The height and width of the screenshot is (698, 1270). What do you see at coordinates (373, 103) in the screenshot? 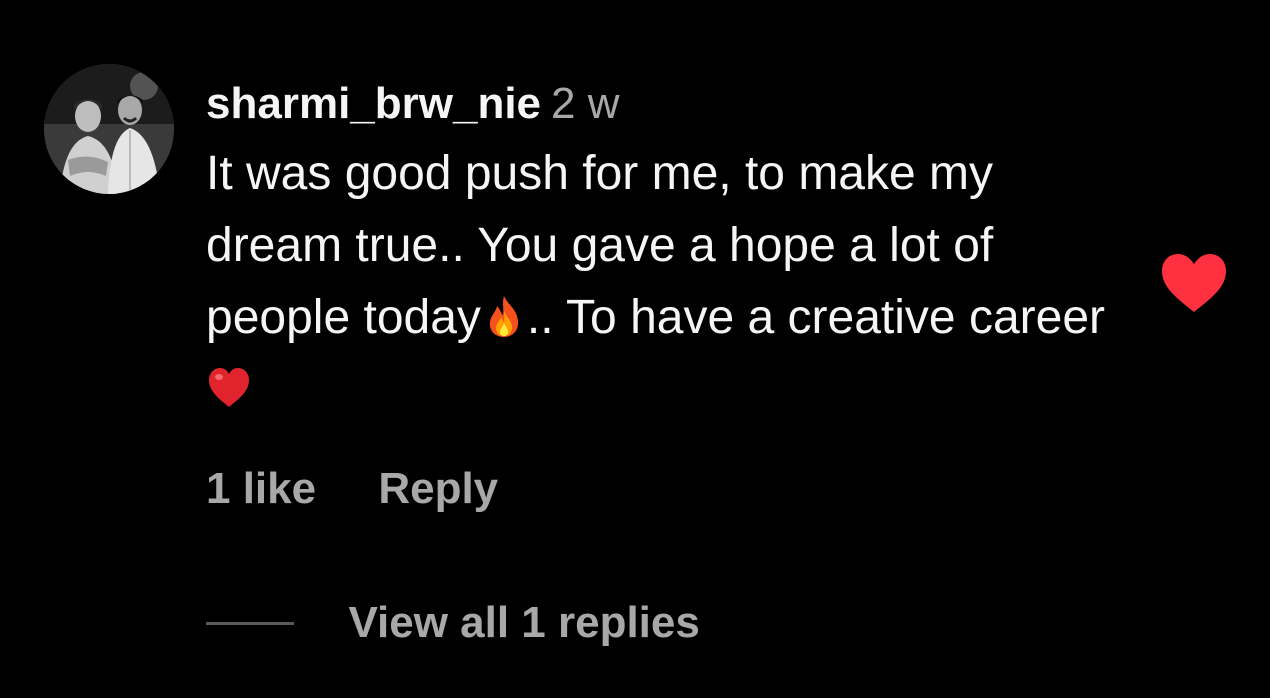
I see `username: sharmi_brw_nie` at bounding box center [373, 103].